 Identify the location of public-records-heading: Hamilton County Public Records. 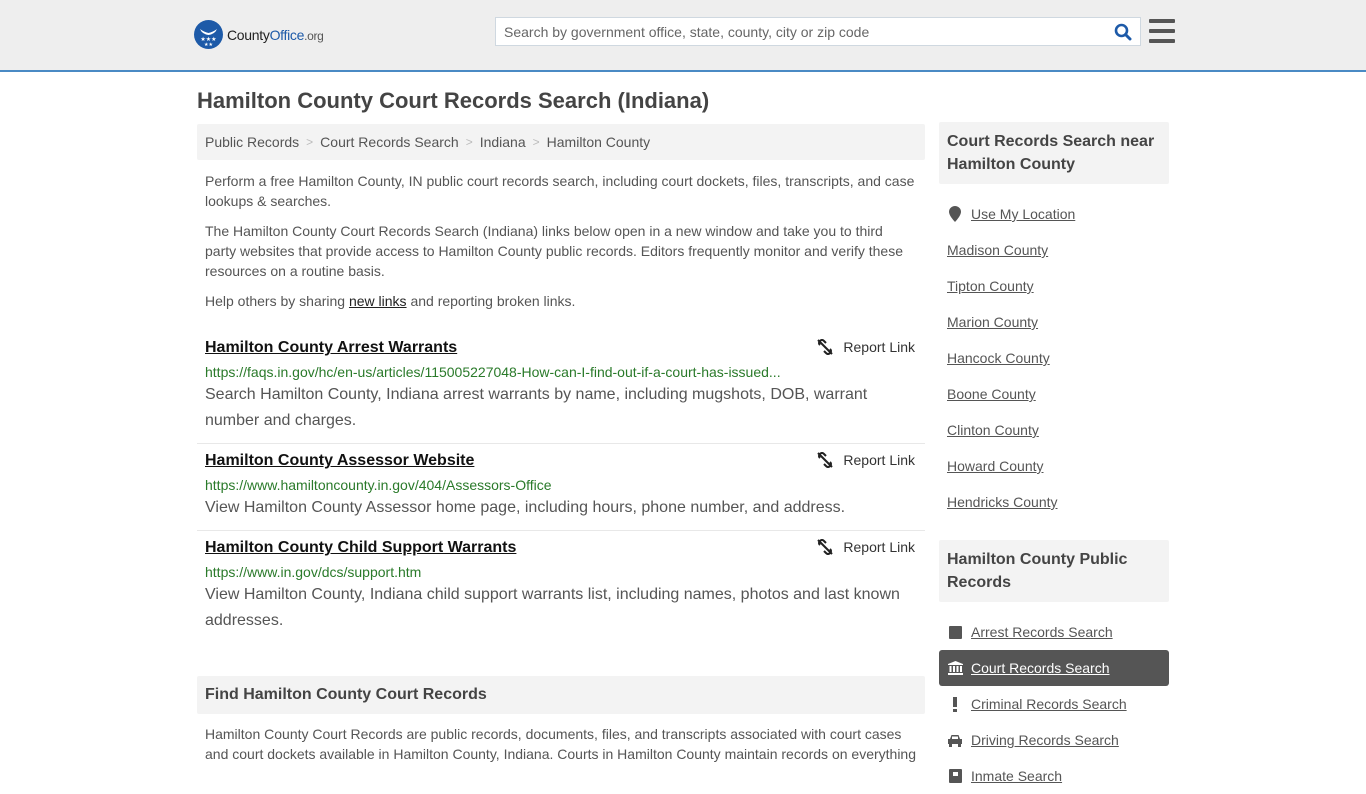
(1054, 571).